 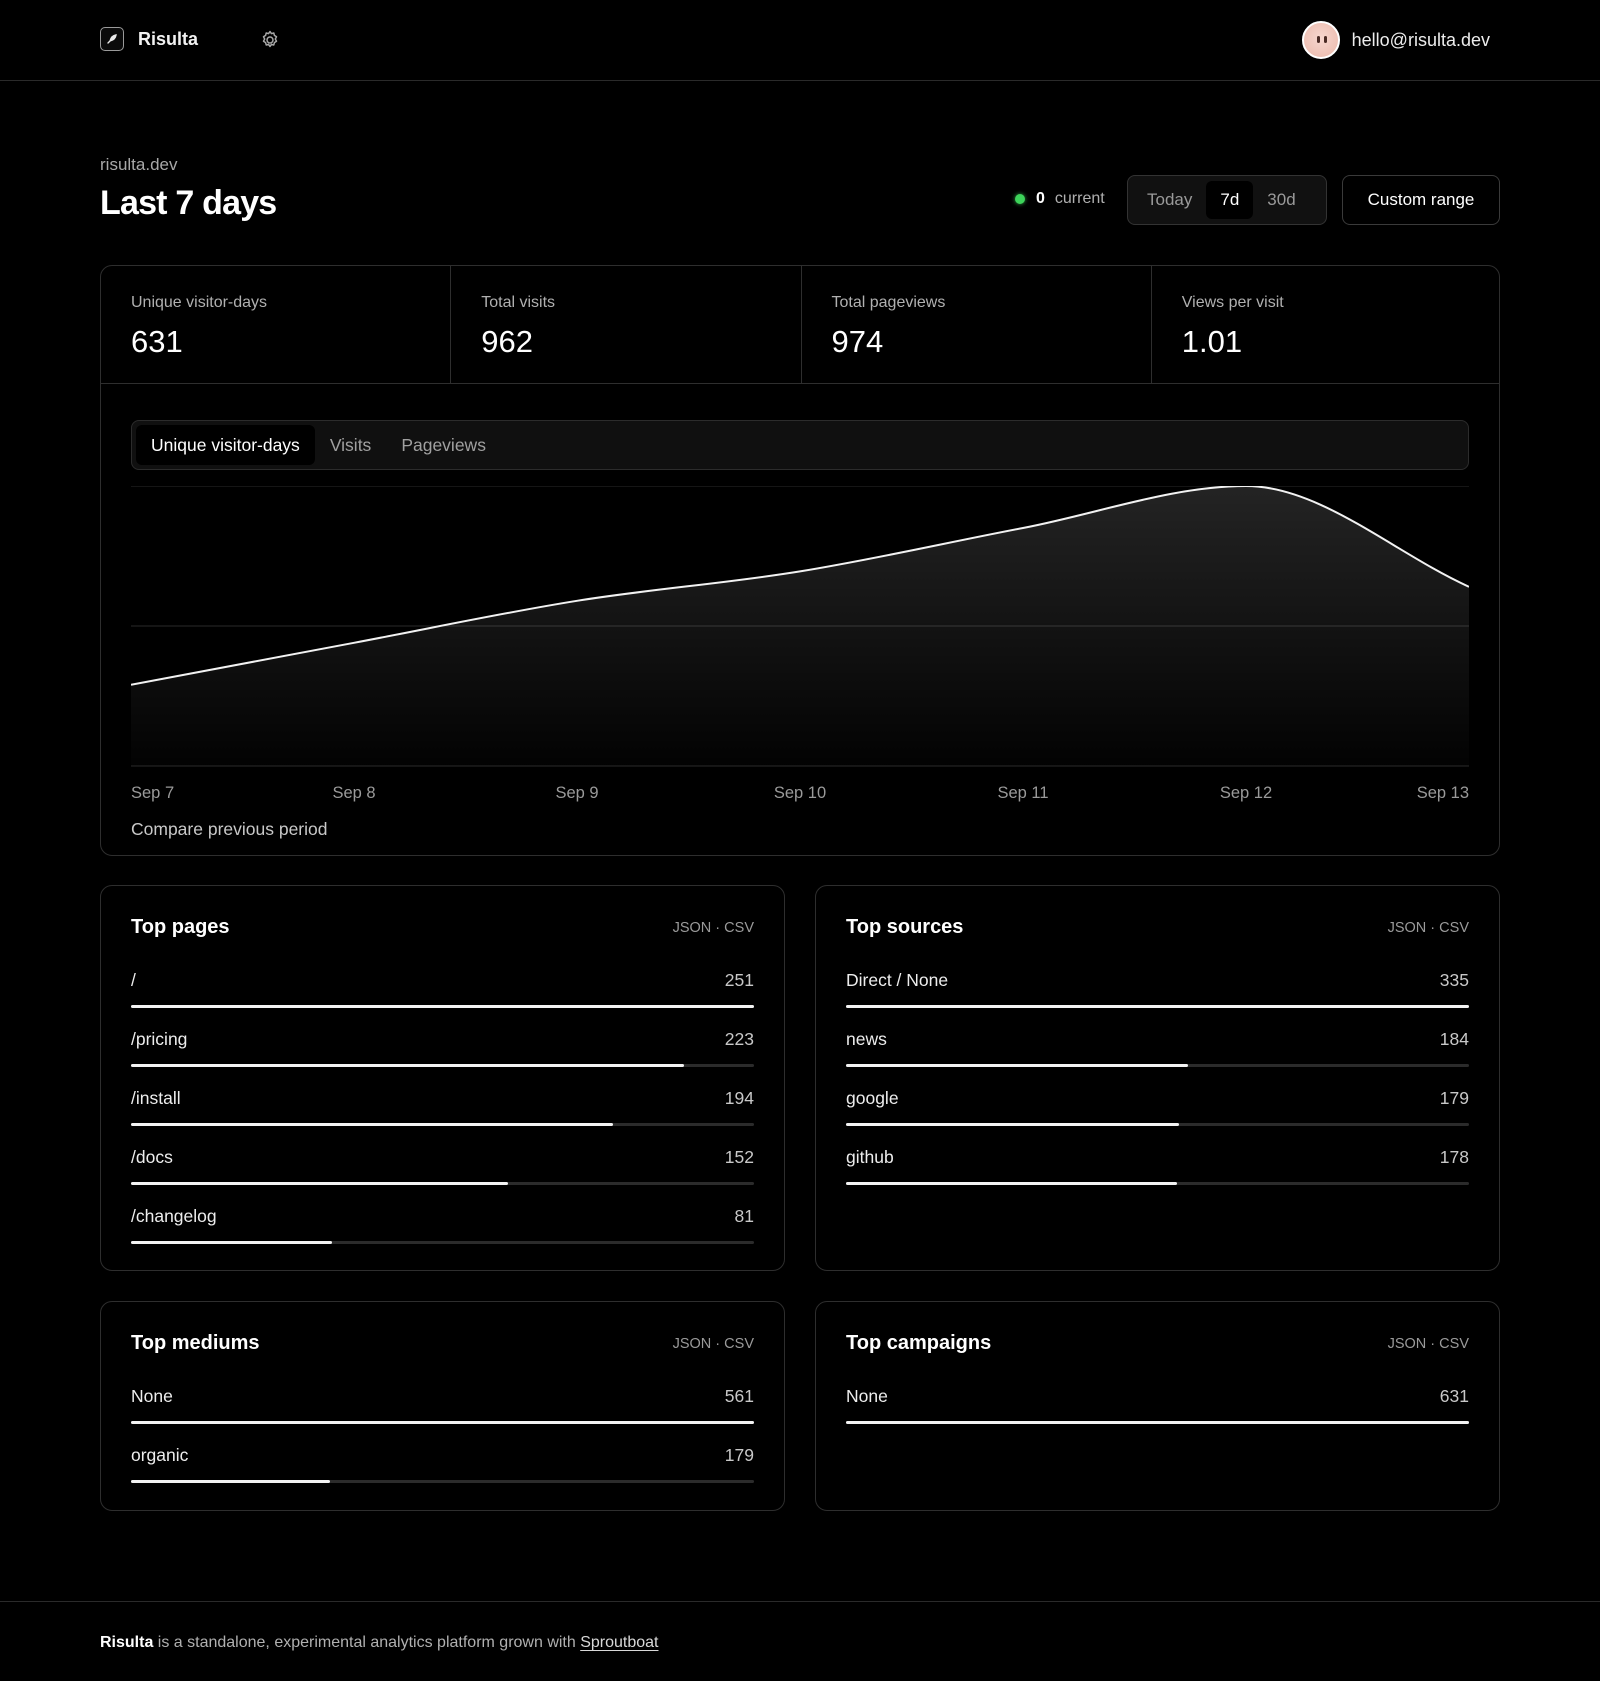 I want to click on list-item: Direct / None 335, so click(x=1157, y=999).